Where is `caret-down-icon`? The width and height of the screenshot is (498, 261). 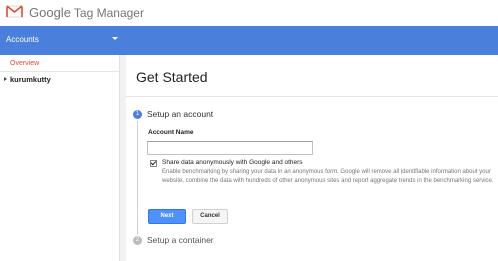
caret-down-icon is located at coordinates (115, 38).